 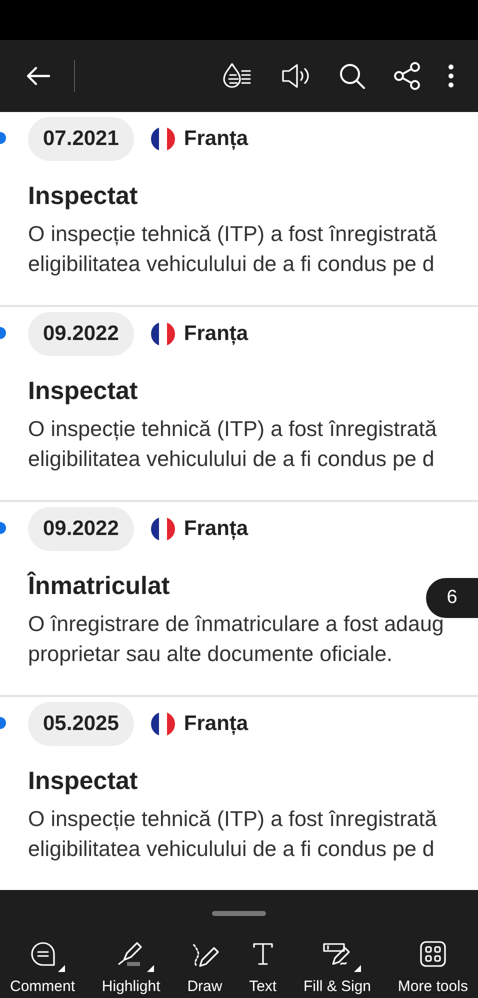 What do you see at coordinates (263, 968) in the screenshot?
I see `tool-button: Text` at bounding box center [263, 968].